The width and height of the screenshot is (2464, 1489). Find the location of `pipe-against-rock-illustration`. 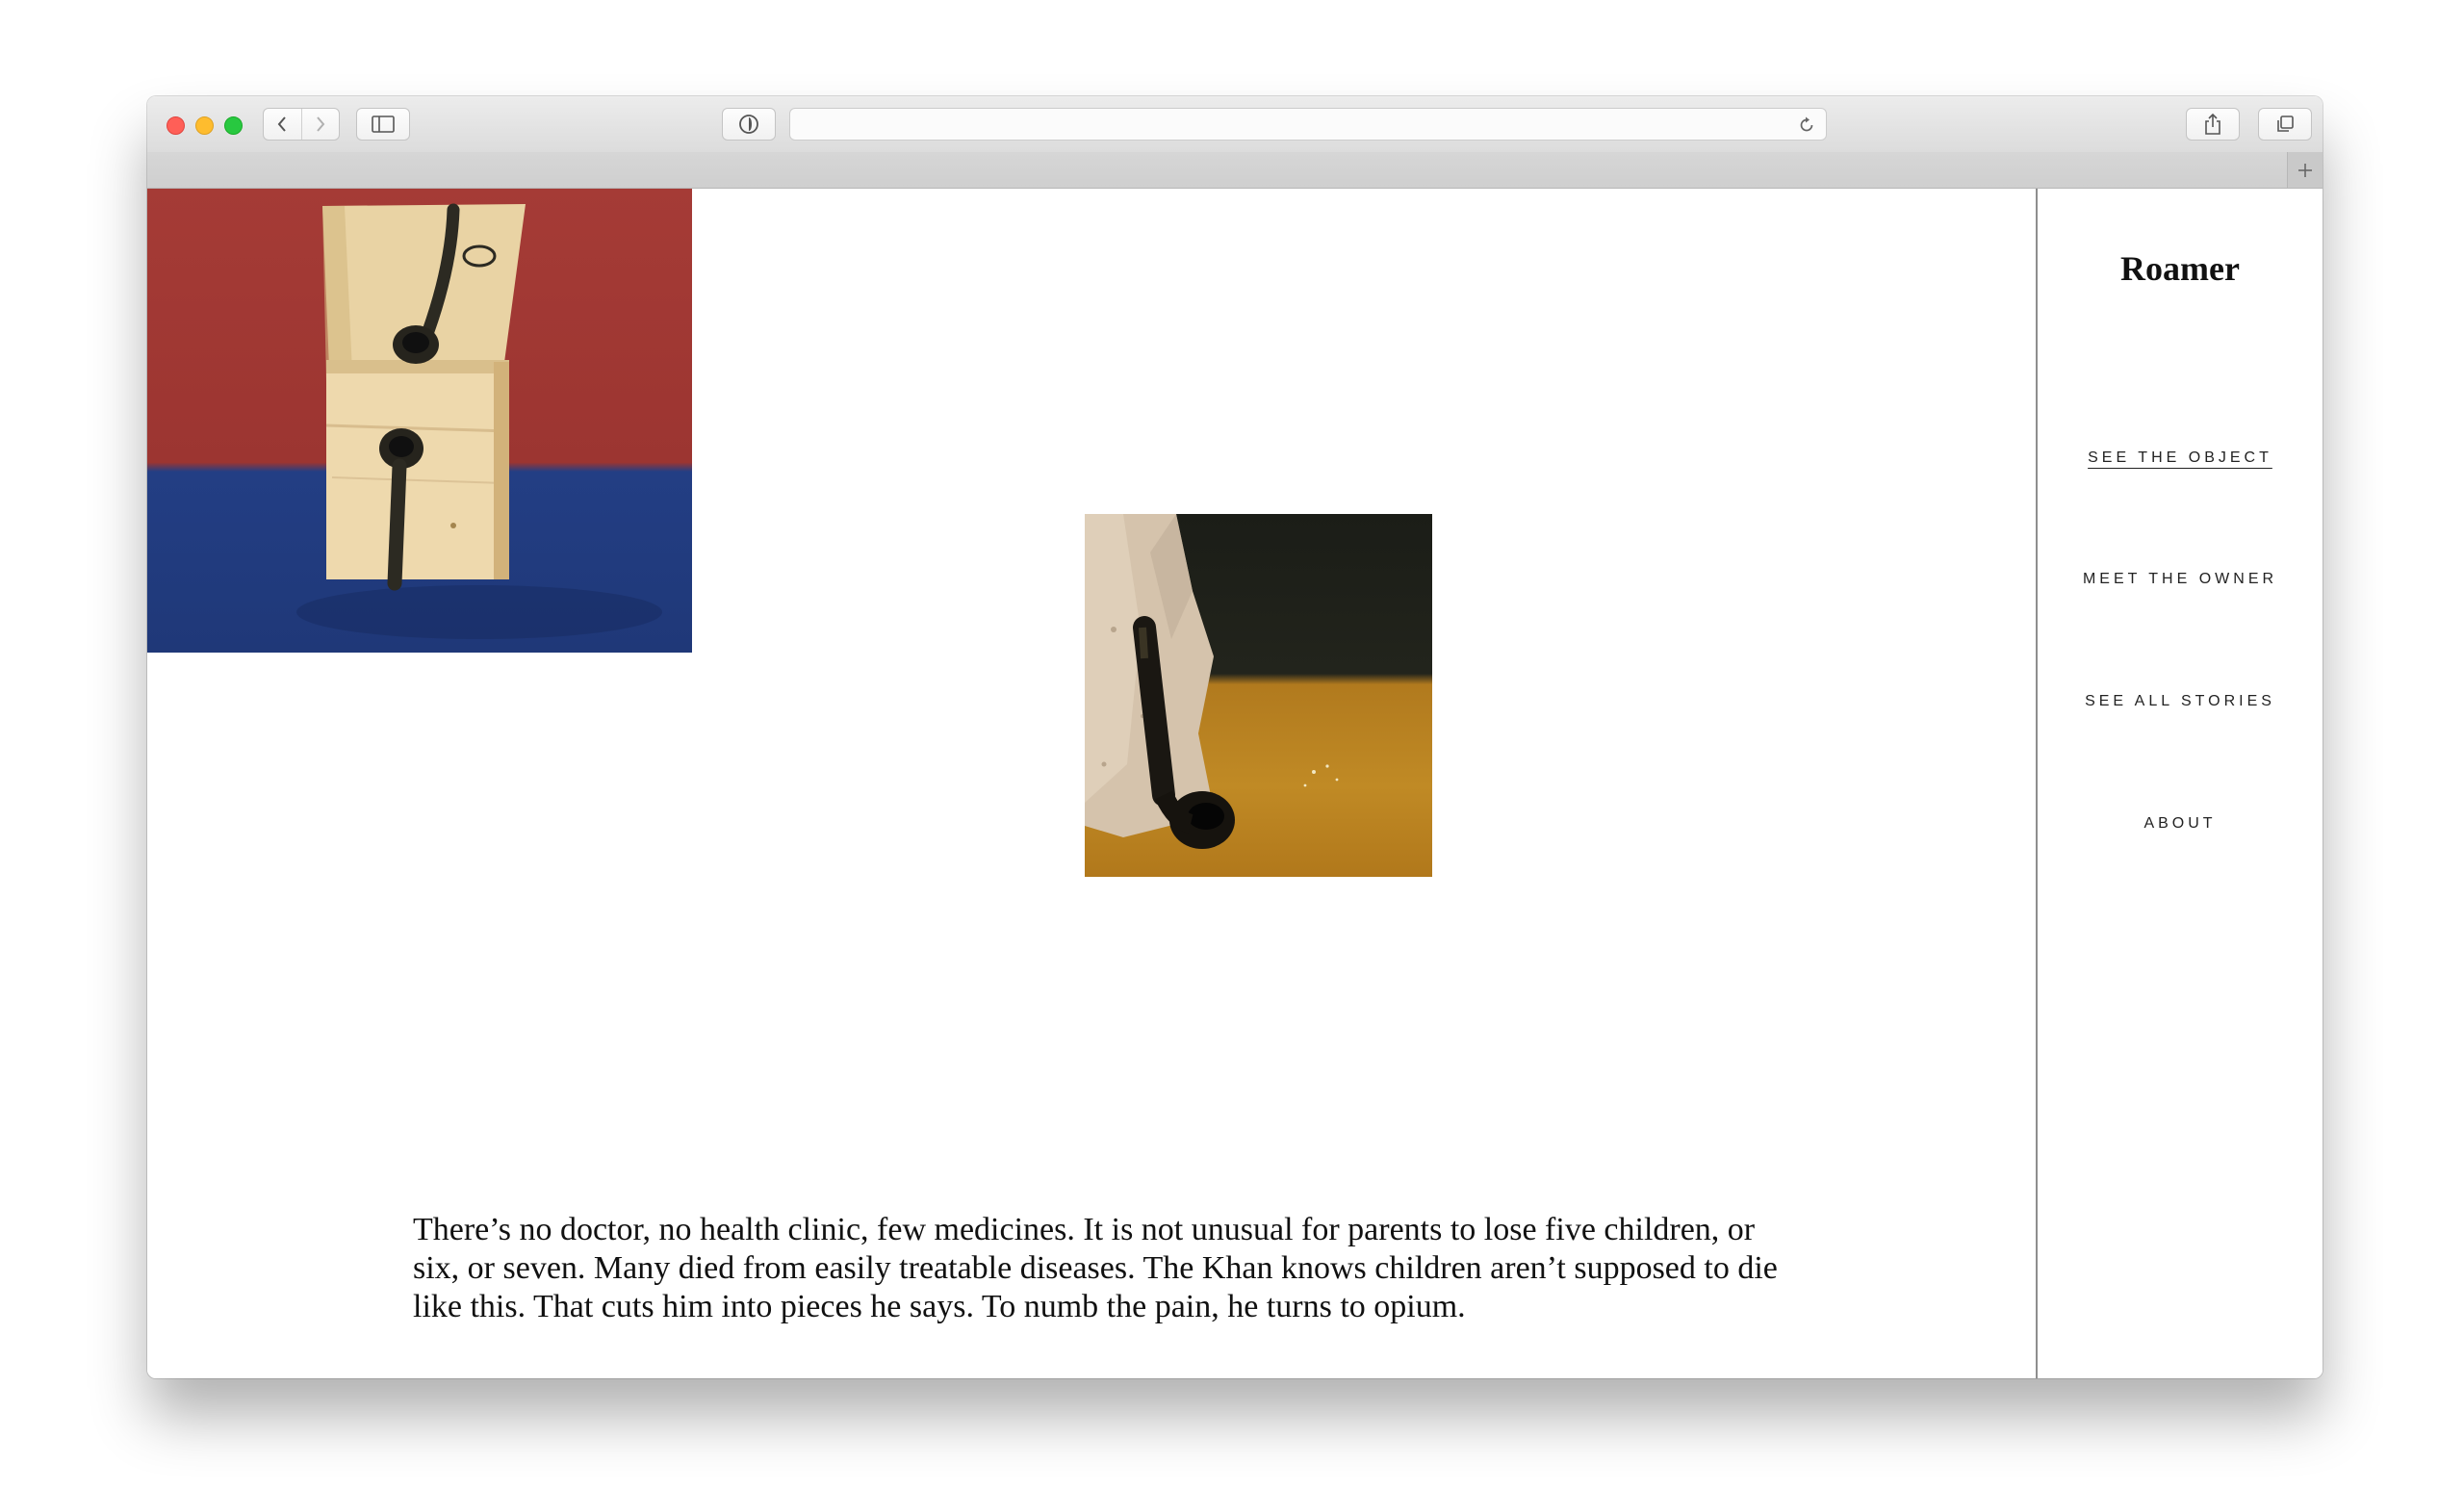

pipe-against-rock-illustration is located at coordinates (1212, 682).